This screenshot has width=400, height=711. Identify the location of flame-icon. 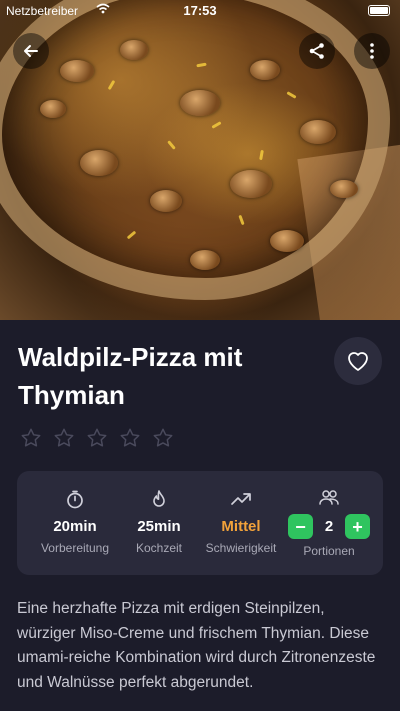
(159, 498).